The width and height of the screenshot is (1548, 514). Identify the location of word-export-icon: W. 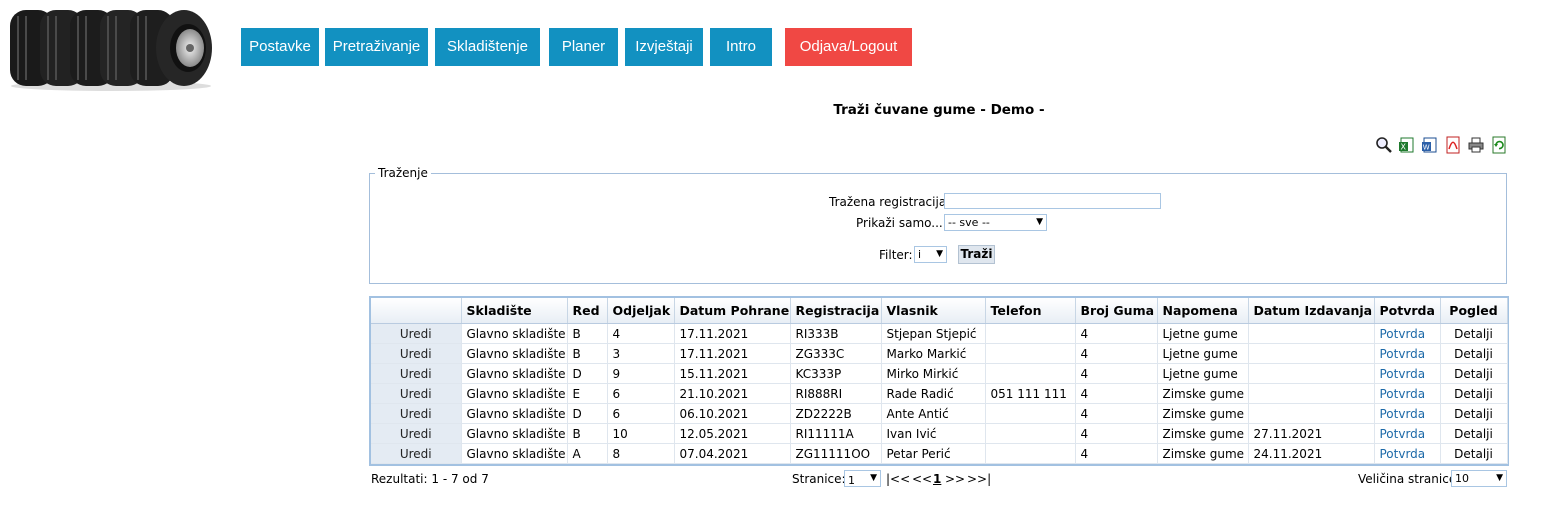
(1430, 145).